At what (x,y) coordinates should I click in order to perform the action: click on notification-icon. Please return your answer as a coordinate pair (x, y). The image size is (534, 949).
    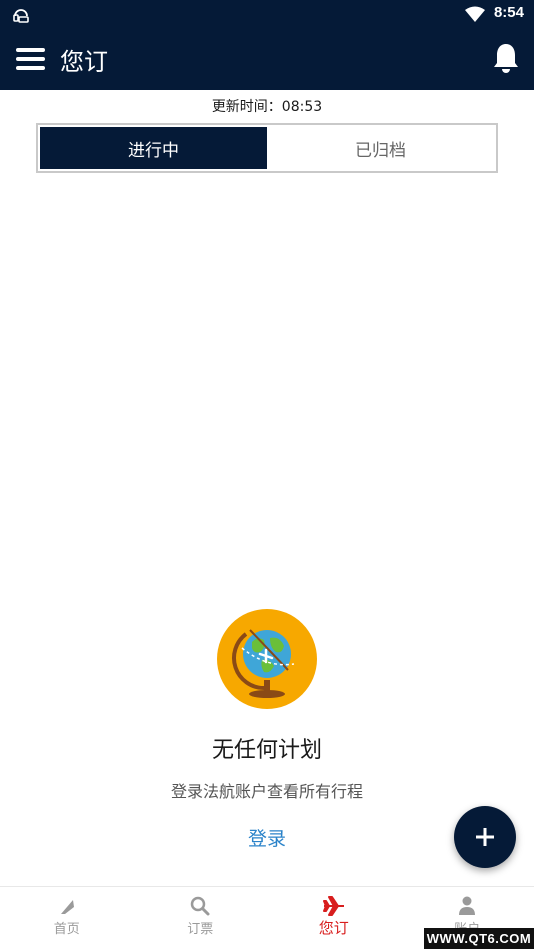
    Looking at the image, I should click on (21, 16).